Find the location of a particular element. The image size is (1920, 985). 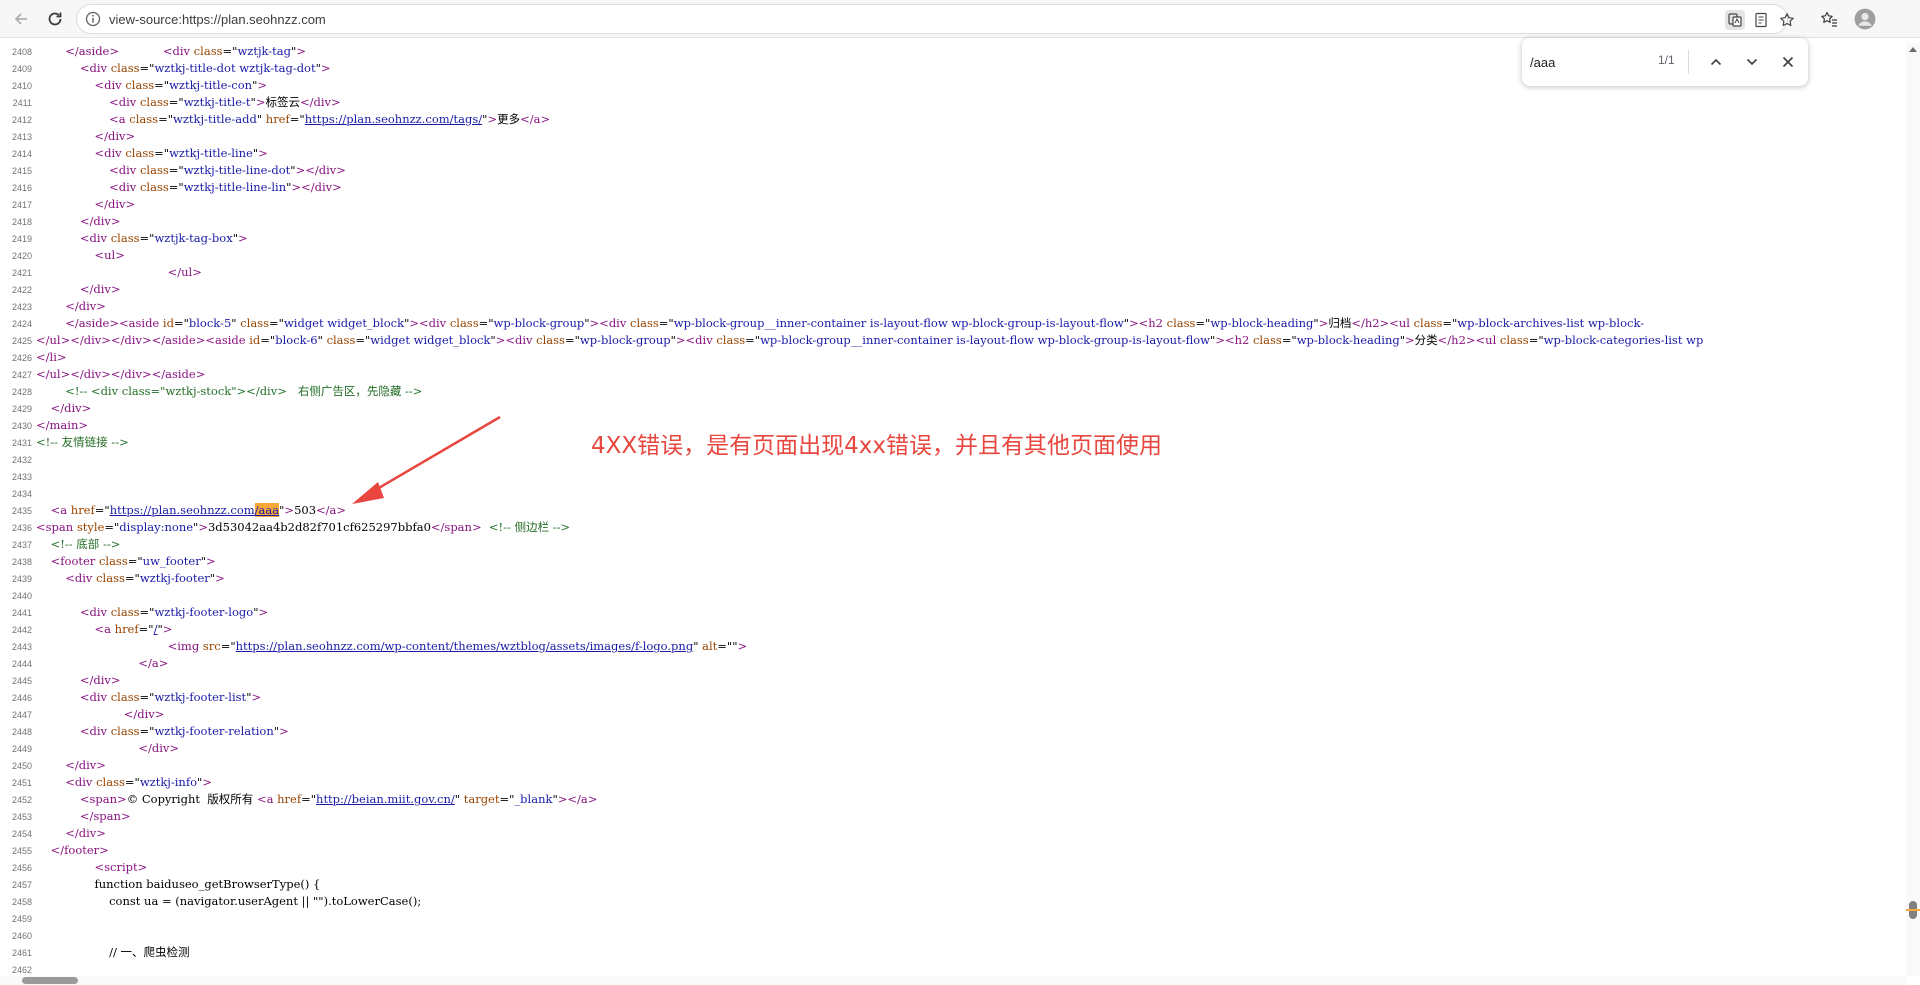

line-code: <div class="wztkj-info"> is located at coordinates (138, 782).